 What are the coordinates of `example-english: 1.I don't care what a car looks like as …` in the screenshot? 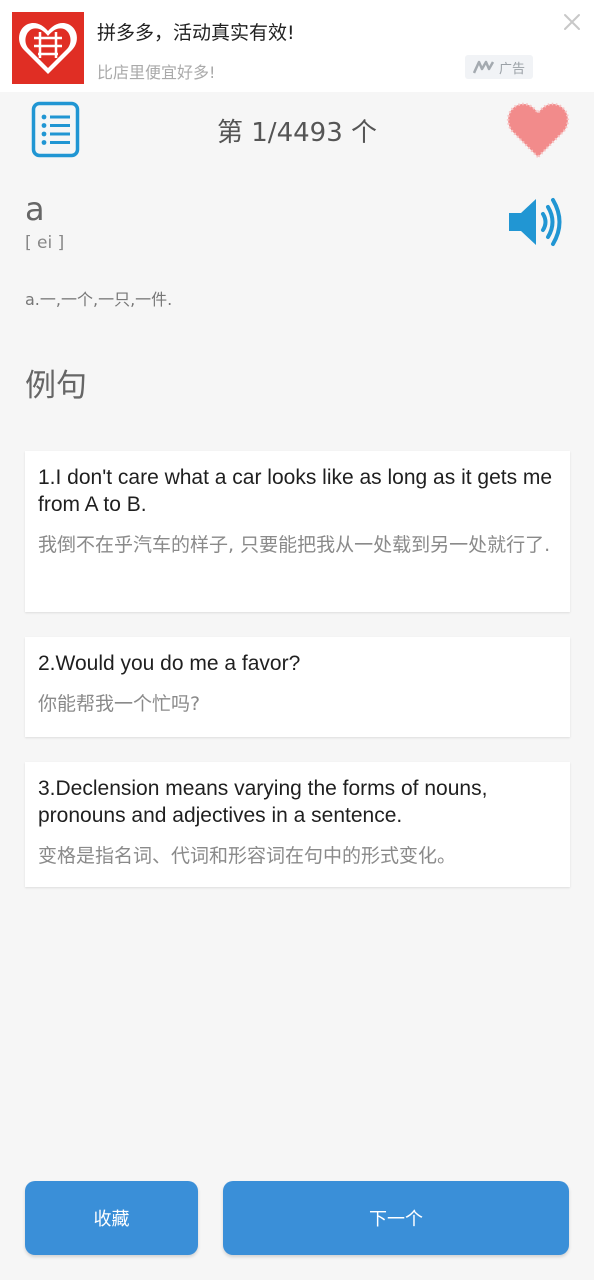 It's located at (295, 491).